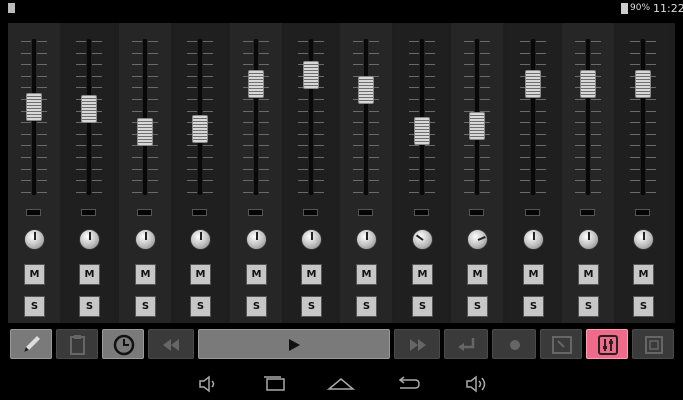  I want to click on settings-button, so click(653, 344).